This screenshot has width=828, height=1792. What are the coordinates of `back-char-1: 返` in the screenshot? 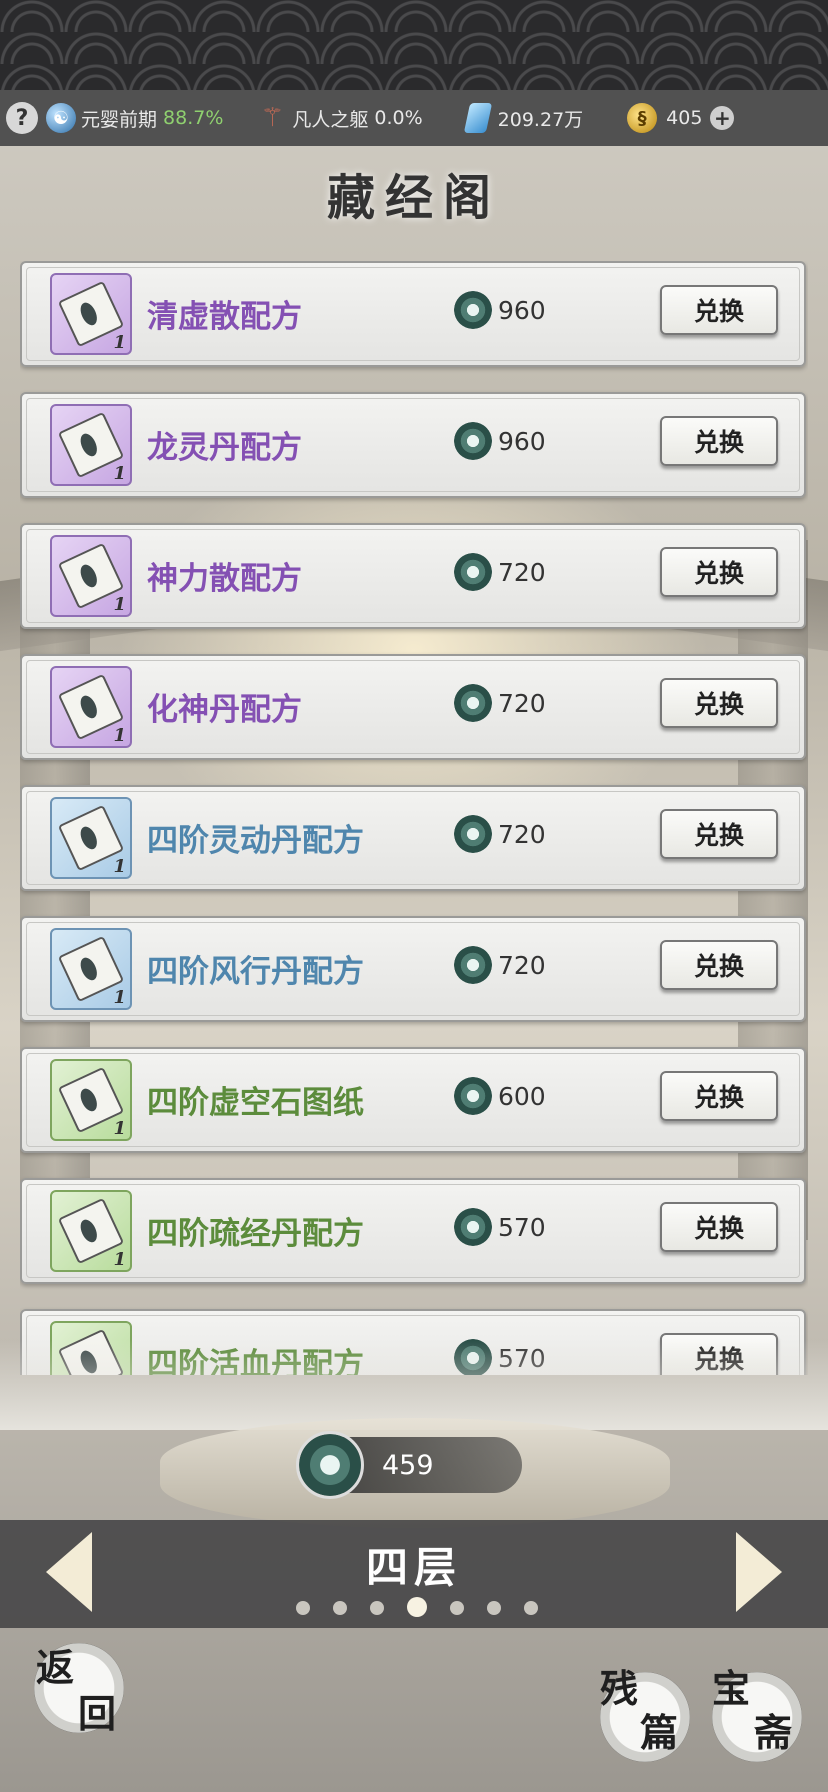 It's located at (55, 1667).